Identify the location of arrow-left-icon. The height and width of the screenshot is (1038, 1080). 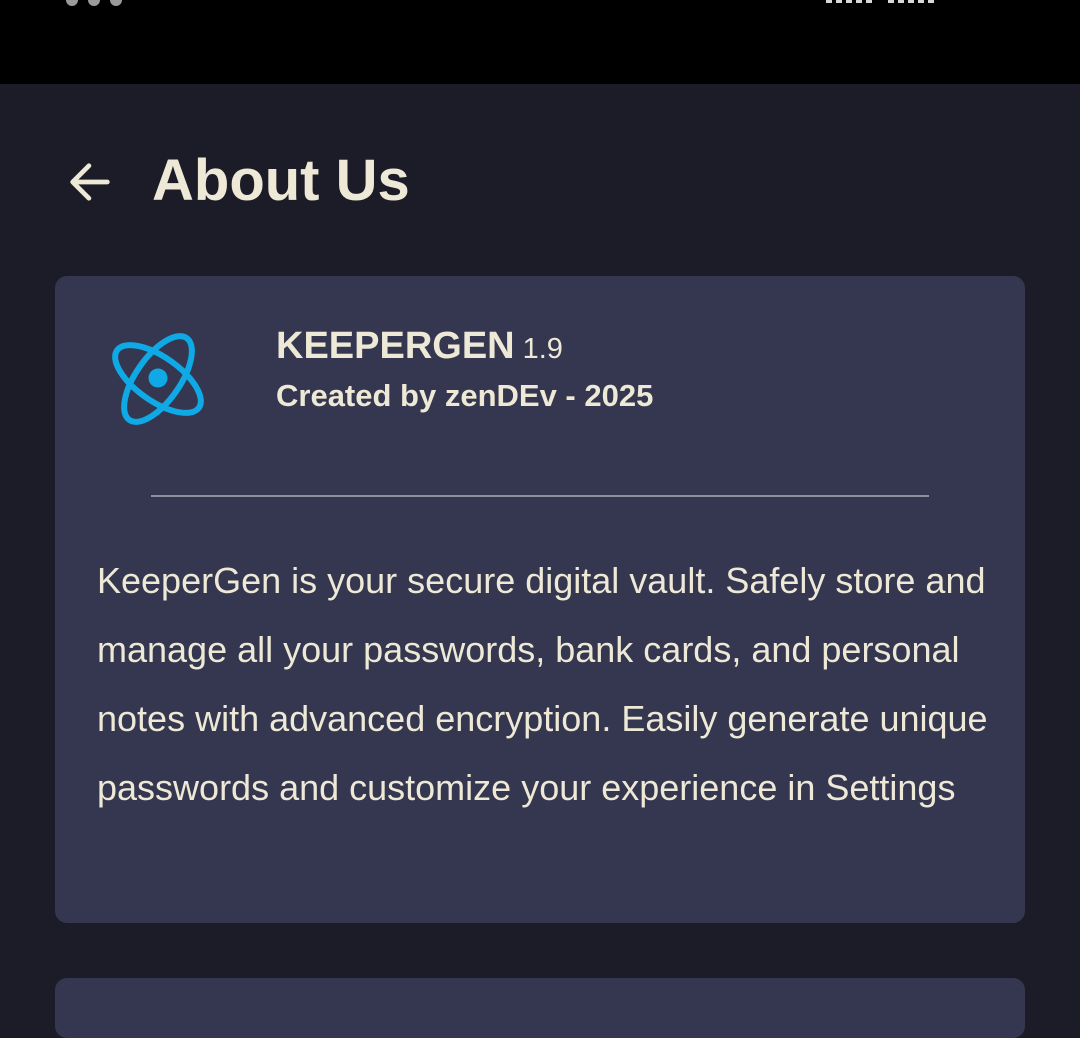
(90, 182).